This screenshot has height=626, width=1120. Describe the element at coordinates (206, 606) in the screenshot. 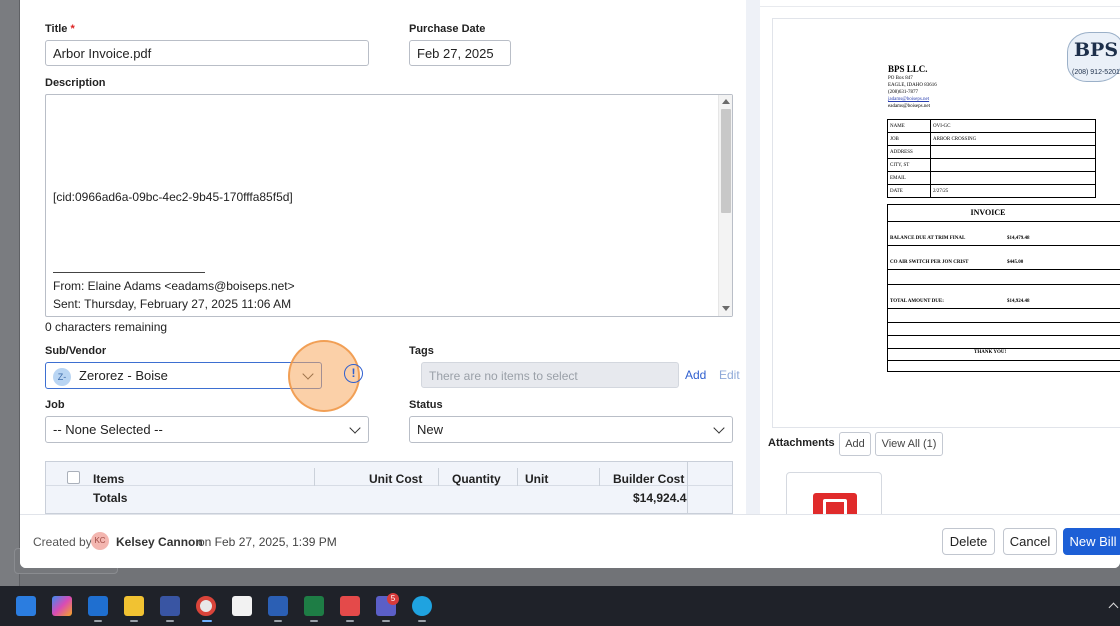

I see `chrome-icon` at that location.